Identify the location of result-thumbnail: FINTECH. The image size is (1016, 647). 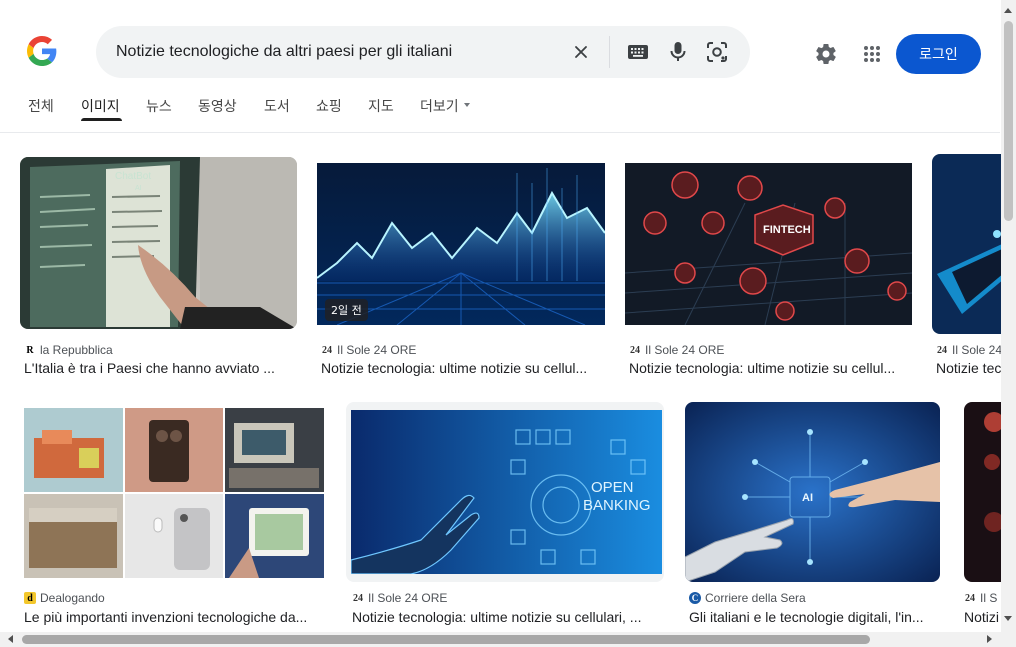
(768, 244).